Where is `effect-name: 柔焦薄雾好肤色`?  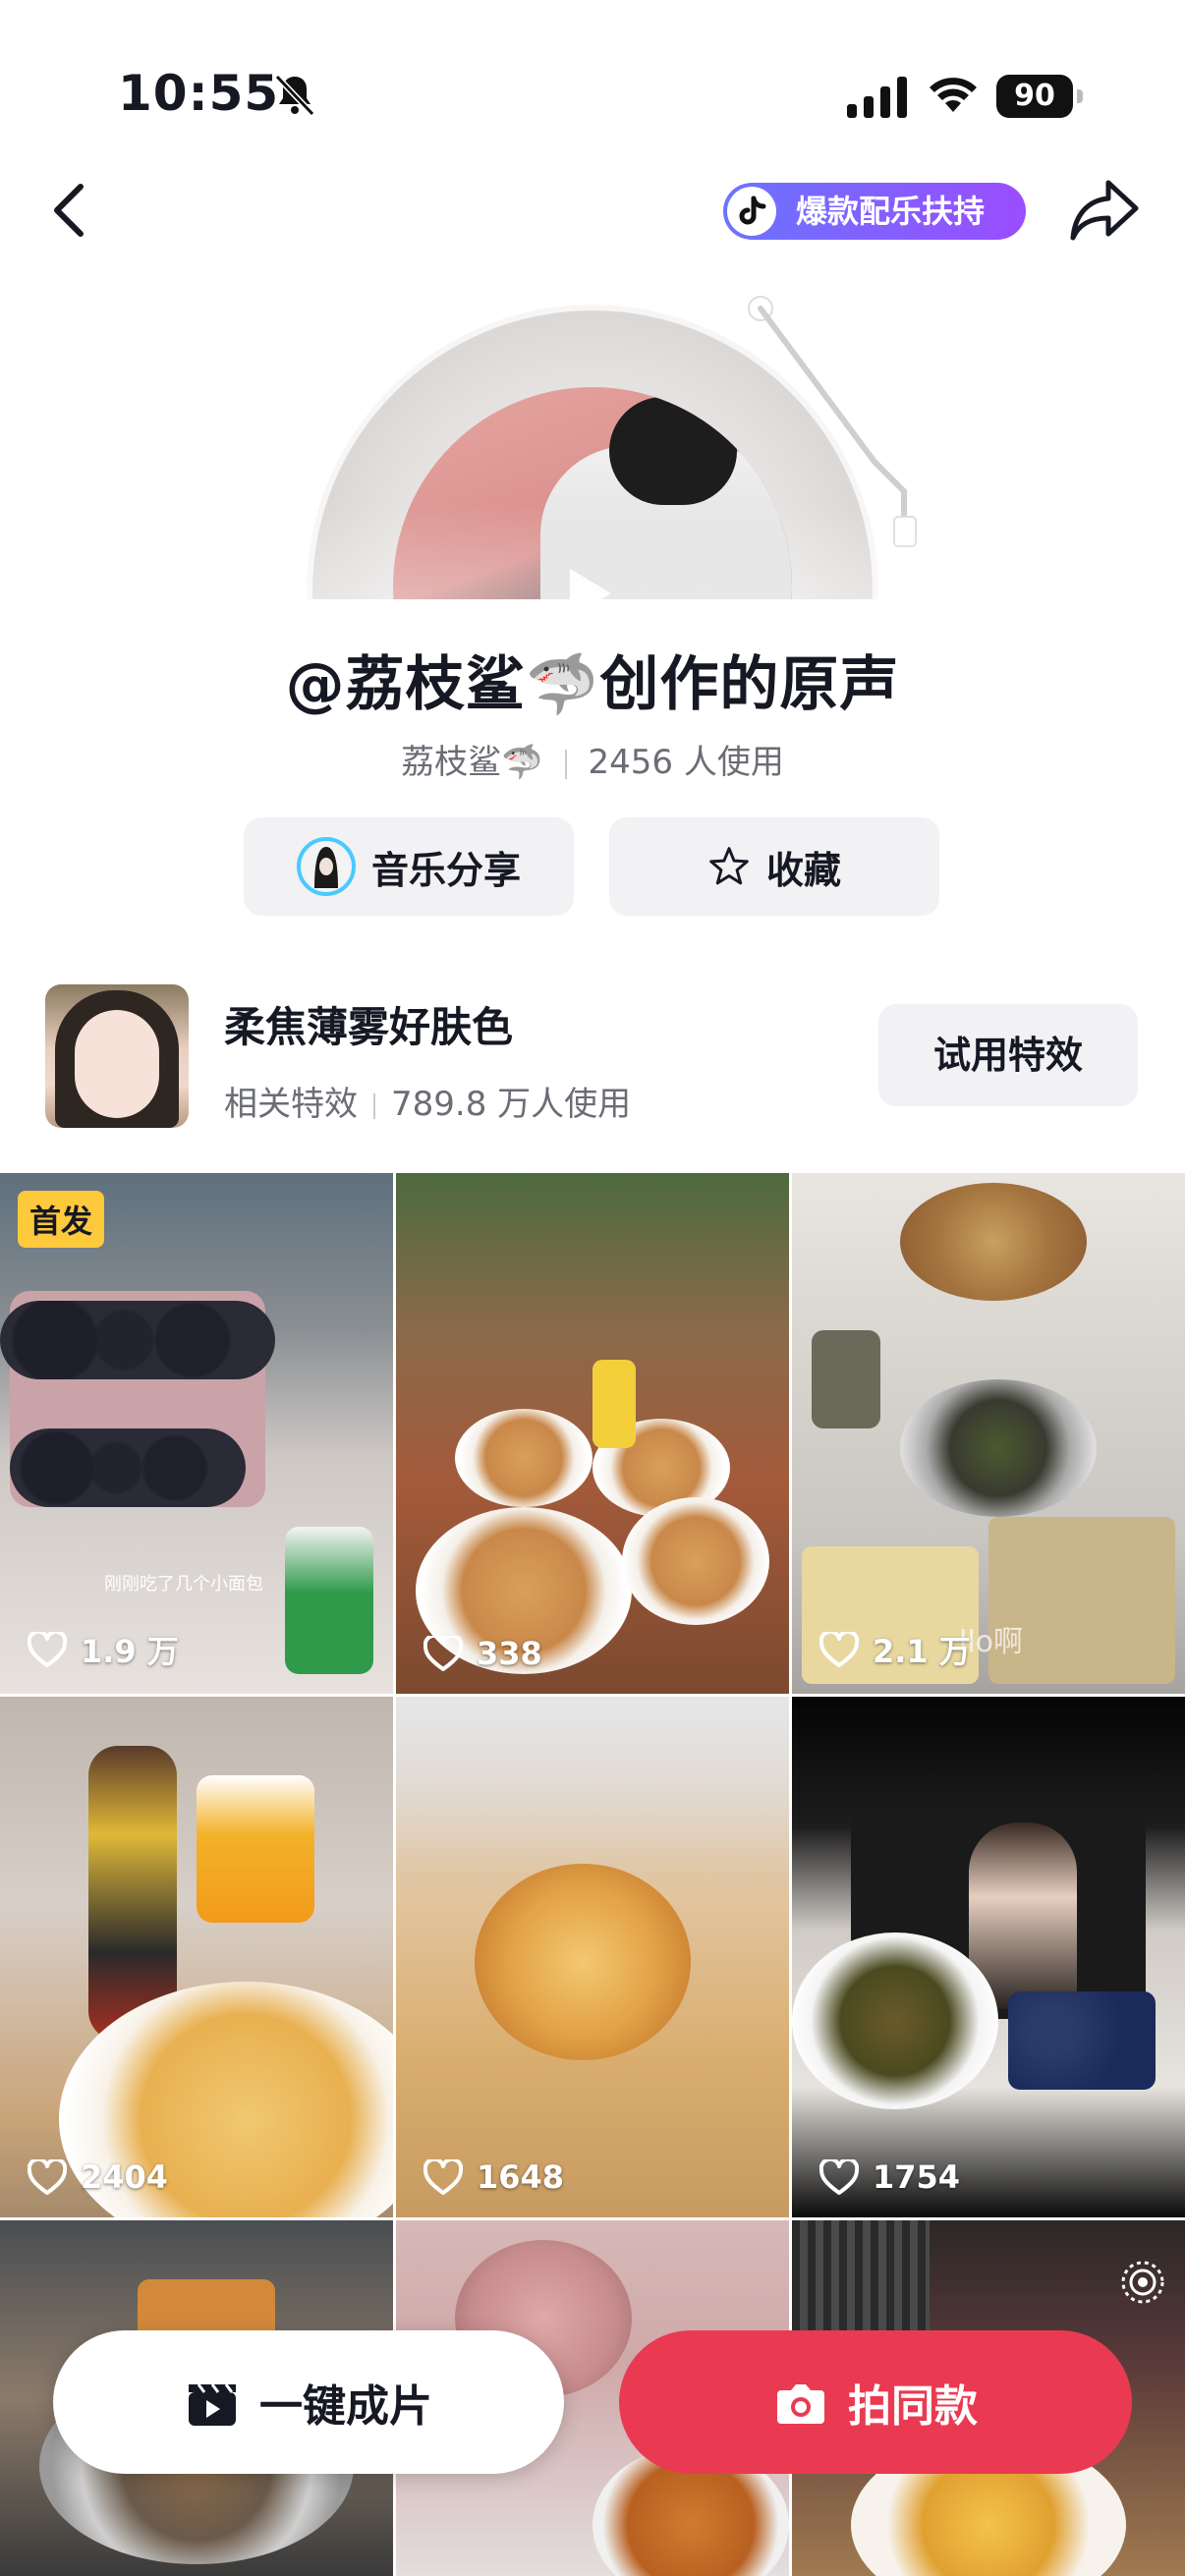 effect-name: 柔焦薄雾好肤色 is located at coordinates (369, 1024).